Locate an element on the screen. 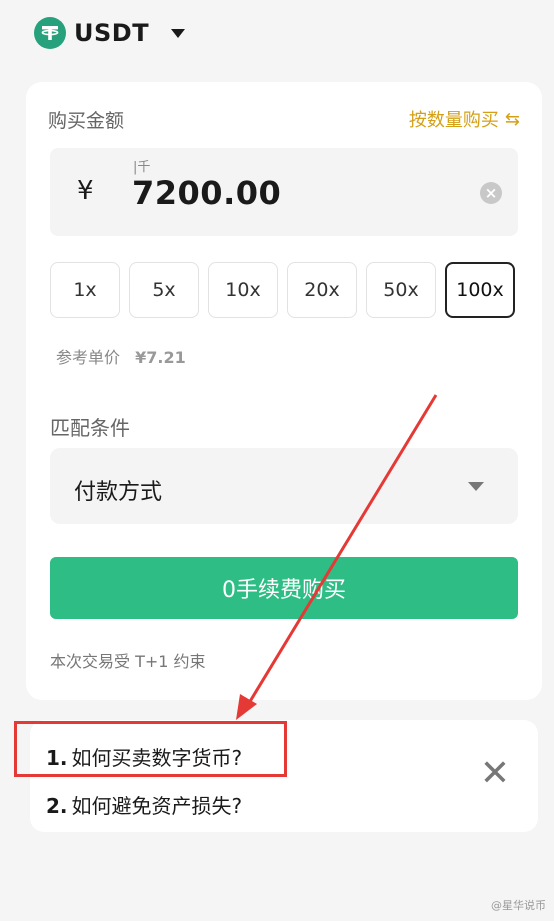 The height and width of the screenshot is (921, 554). multiplier-50x: 50x is located at coordinates (401, 290).